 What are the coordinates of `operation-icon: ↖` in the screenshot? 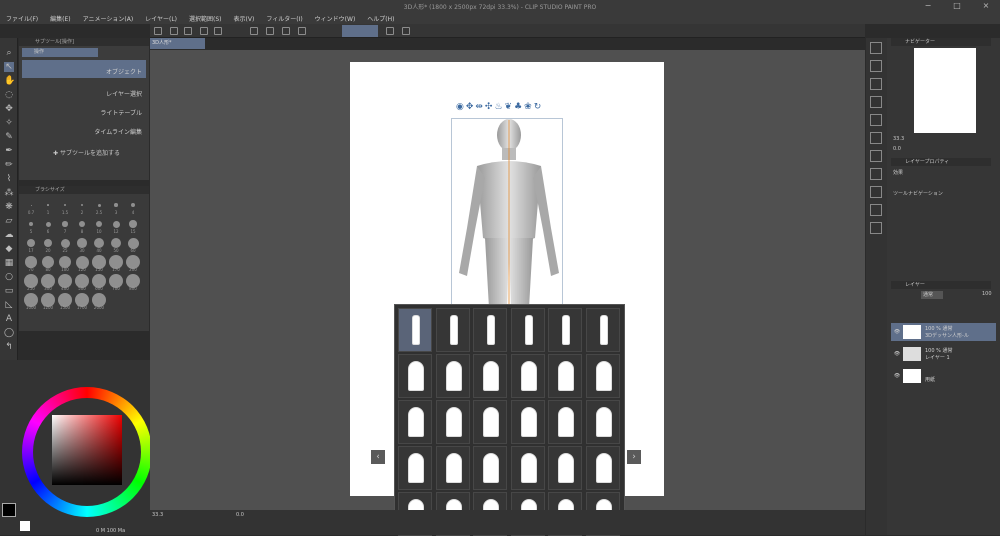 It's located at (9, 67).